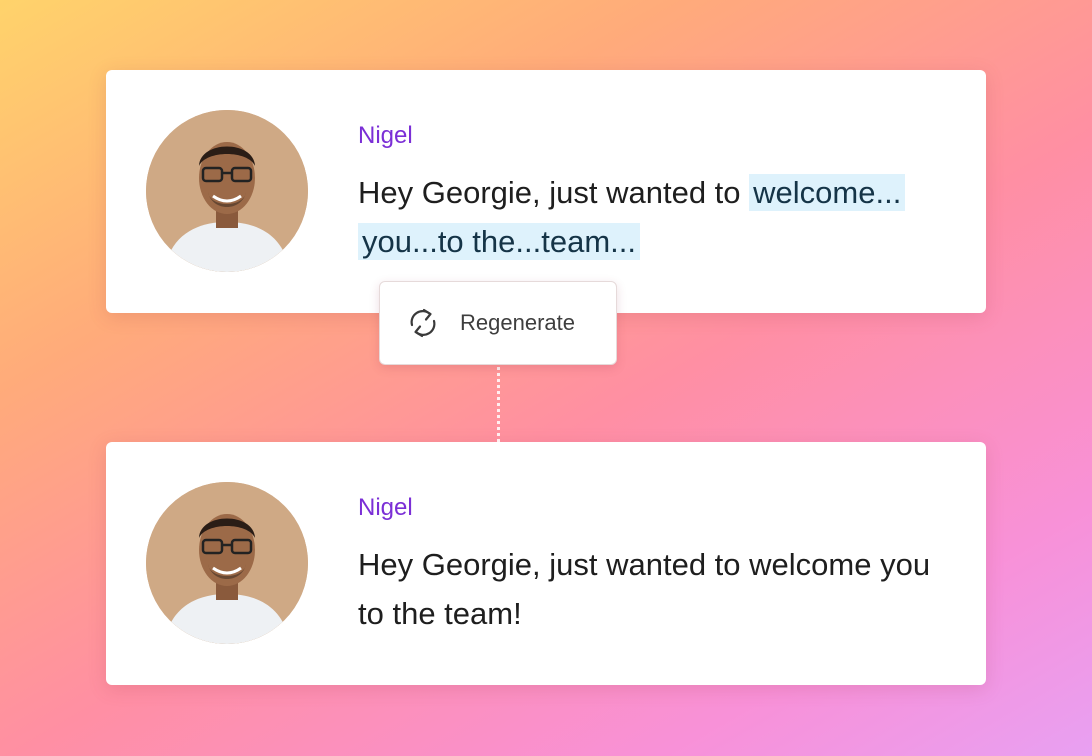 This screenshot has width=1092, height=756. What do you see at coordinates (423, 323) in the screenshot?
I see `refresh-icon` at bounding box center [423, 323].